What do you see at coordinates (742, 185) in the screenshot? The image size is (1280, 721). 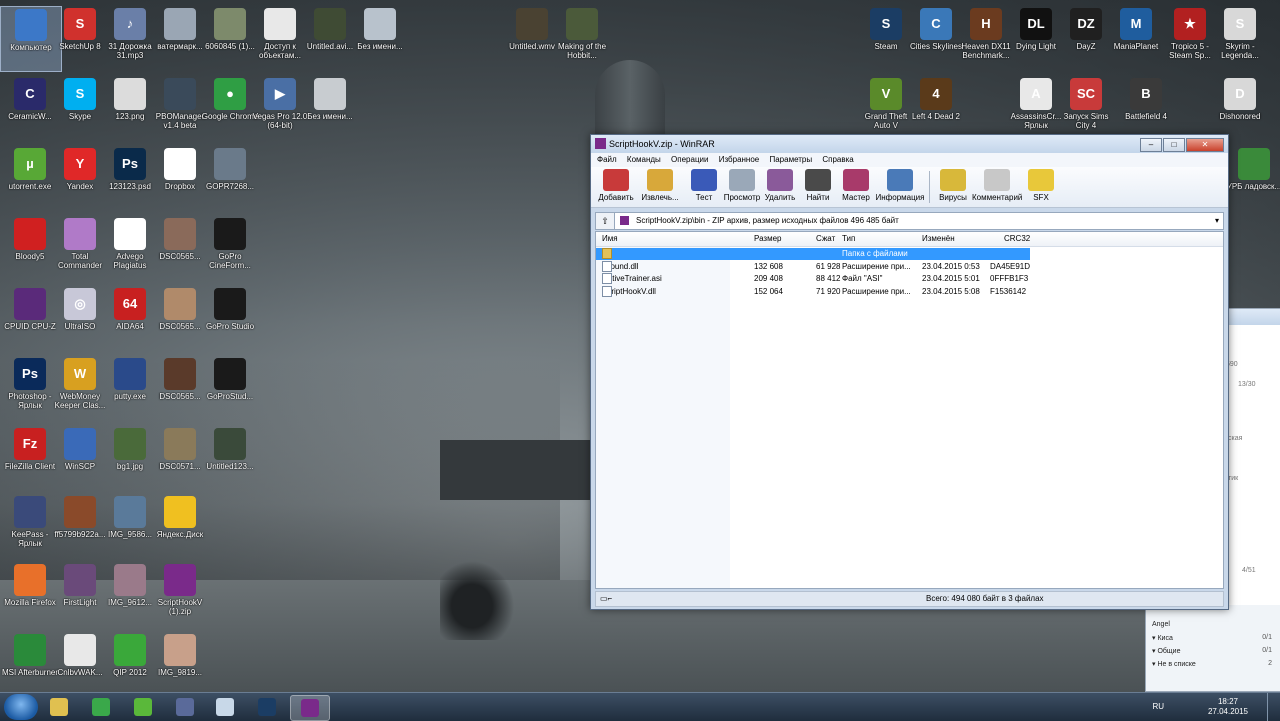 I see `toolbar-button: Просмотр` at bounding box center [742, 185].